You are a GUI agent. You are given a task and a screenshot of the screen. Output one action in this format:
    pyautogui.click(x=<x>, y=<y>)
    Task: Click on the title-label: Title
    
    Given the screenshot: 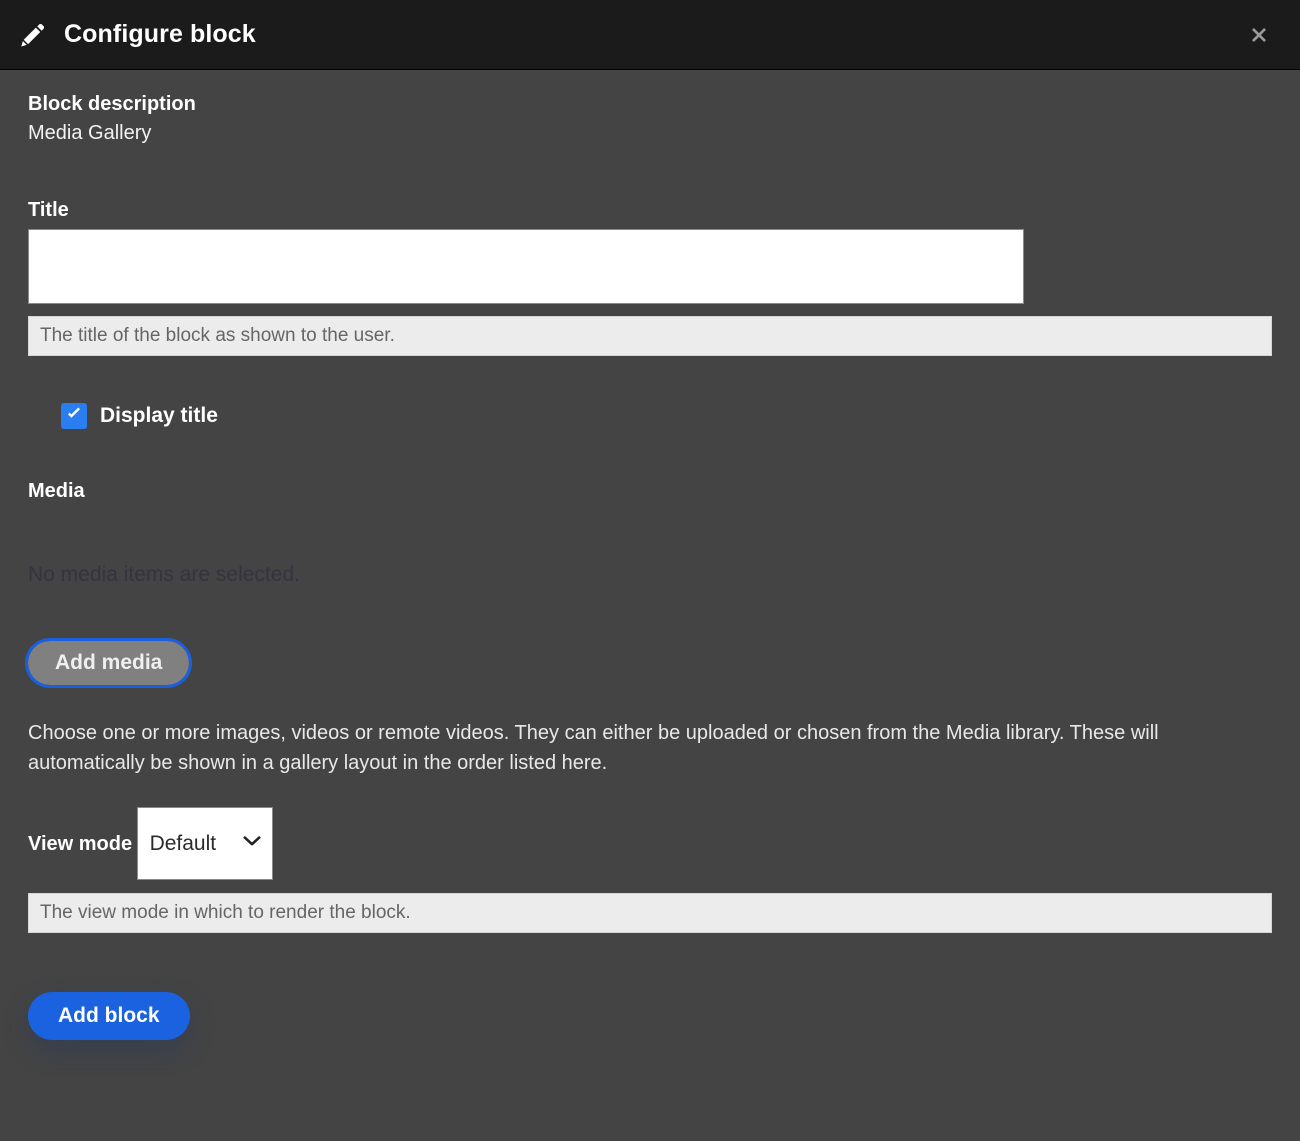 What is the action you would take?
    pyautogui.click(x=48, y=210)
    